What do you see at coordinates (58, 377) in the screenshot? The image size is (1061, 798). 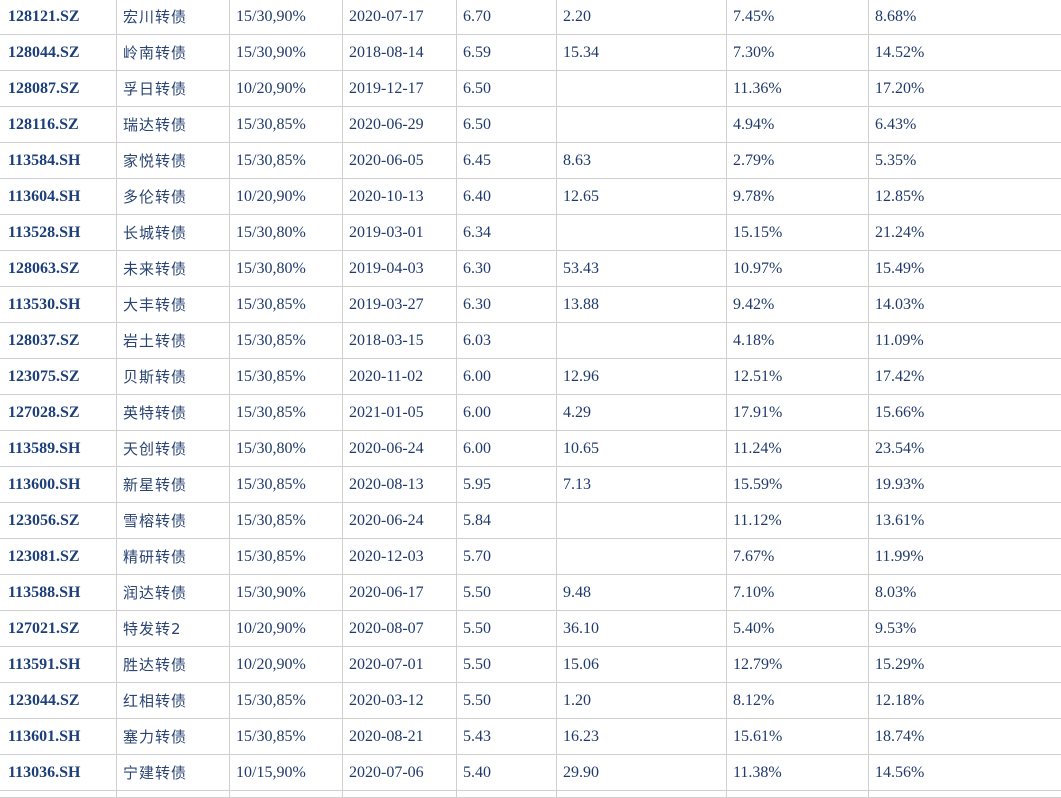 I see `bond-code-cell: 123075.SZ` at bounding box center [58, 377].